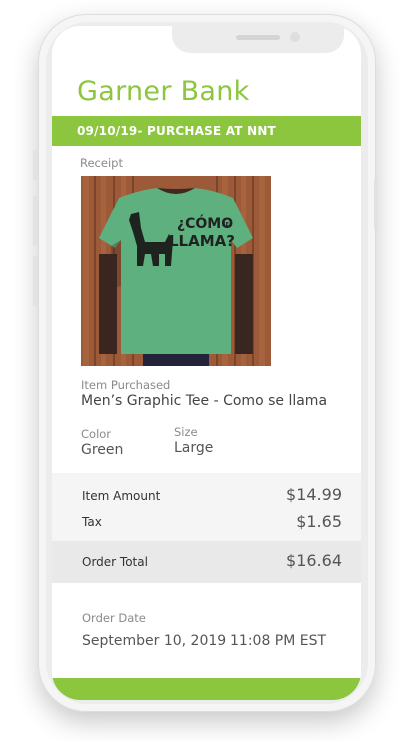  What do you see at coordinates (202, 241) in the screenshot?
I see `shirt-text-bottom: LLAMA?` at bounding box center [202, 241].